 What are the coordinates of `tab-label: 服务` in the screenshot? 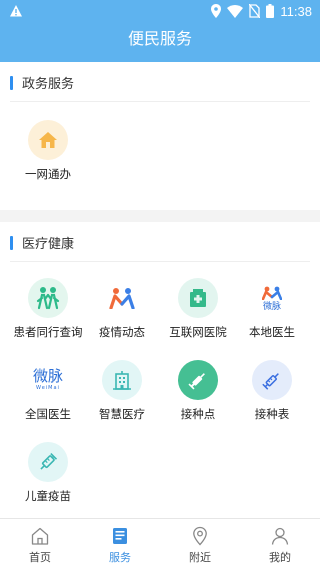 It's located at (120, 557).